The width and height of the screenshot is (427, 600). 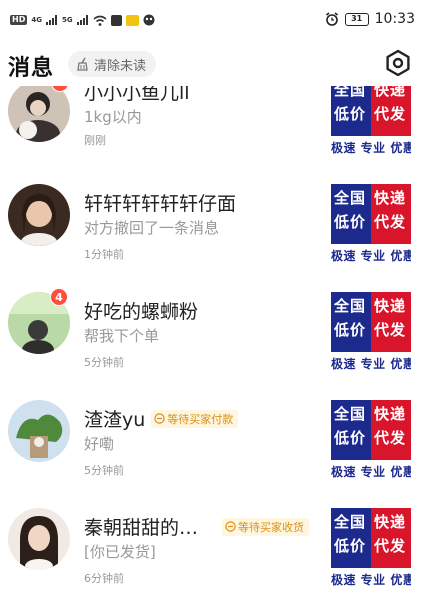 What do you see at coordinates (152, 228) in the screenshot?
I see `message-preview: 对方撤回了一条消息` at bounding box center [152, 228].